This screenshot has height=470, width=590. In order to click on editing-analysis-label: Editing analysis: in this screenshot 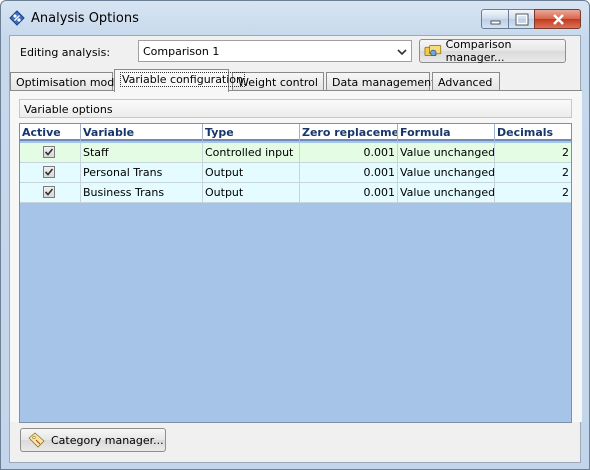, I will do `click(65, 52)`.